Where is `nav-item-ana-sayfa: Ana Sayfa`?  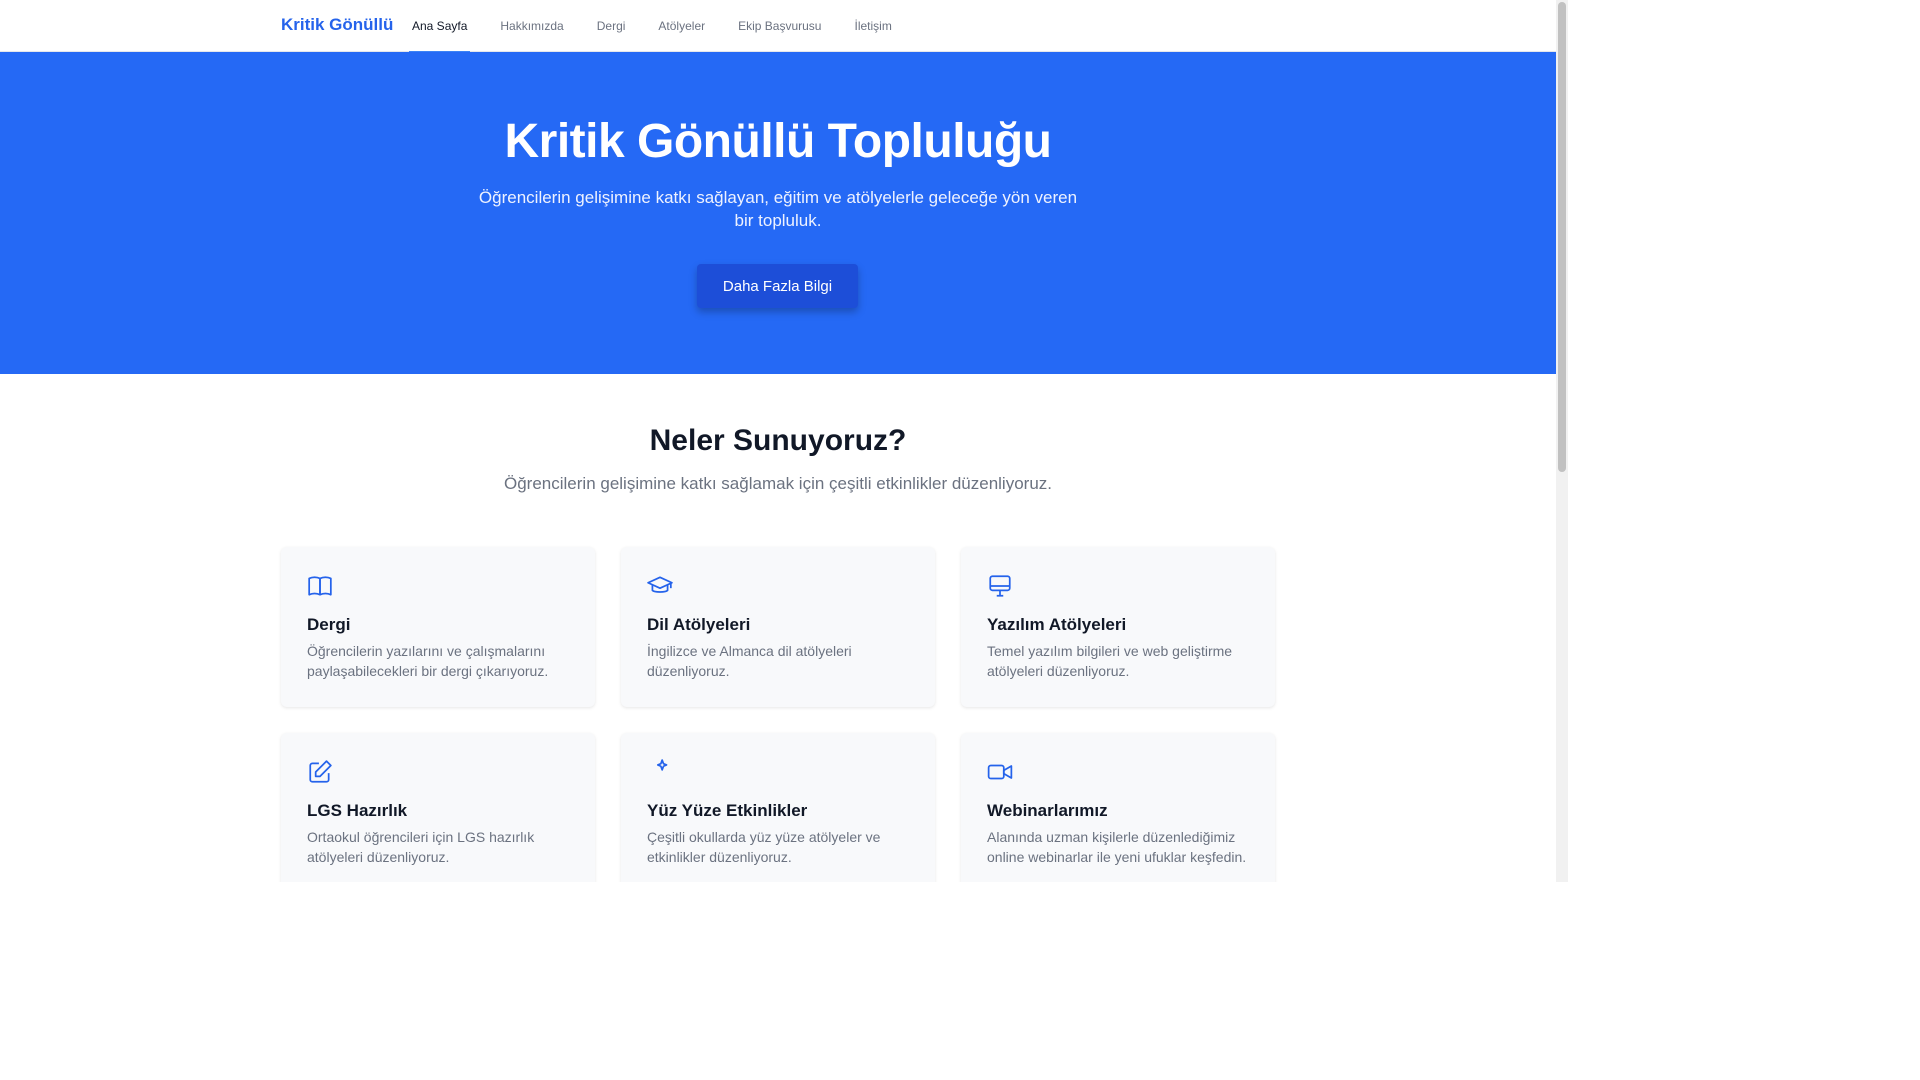
nav-item-ana-sayfa: Ana Sayfa is located at coordinates (440, 26).